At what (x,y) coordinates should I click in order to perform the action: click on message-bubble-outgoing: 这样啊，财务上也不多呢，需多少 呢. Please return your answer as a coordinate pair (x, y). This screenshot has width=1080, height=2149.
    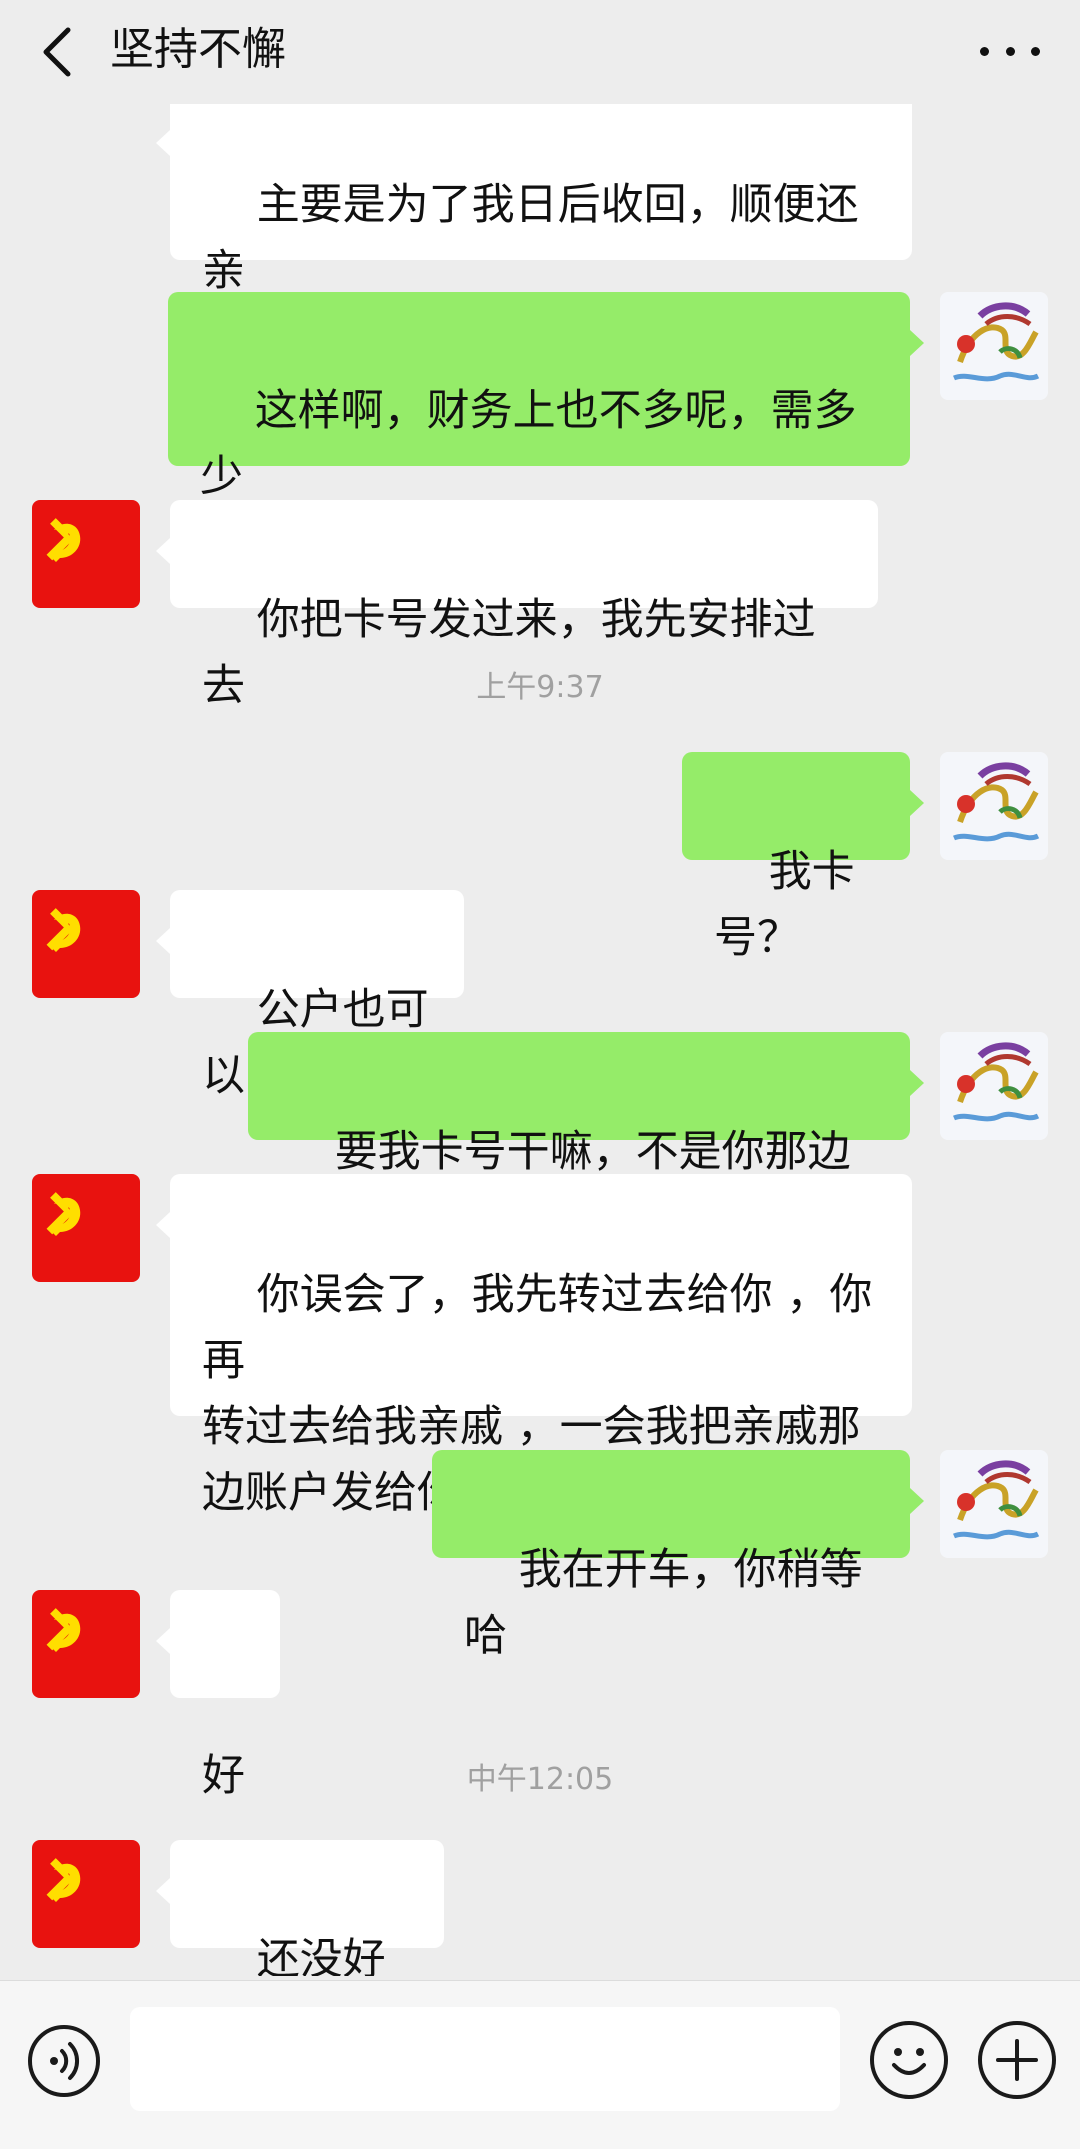
    Looking at the image, I should click on (546, 430).